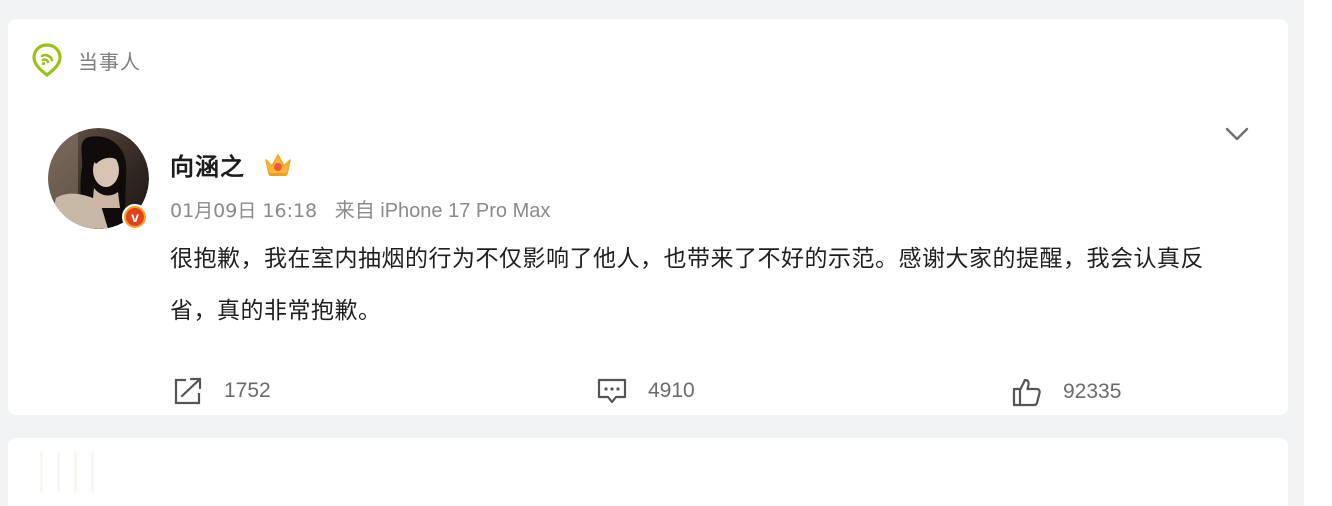 This screenshot has height=506, width=1332. Describe the element at coordinates (98, 179) in the screenshot. I see `avatar: v` at that location.